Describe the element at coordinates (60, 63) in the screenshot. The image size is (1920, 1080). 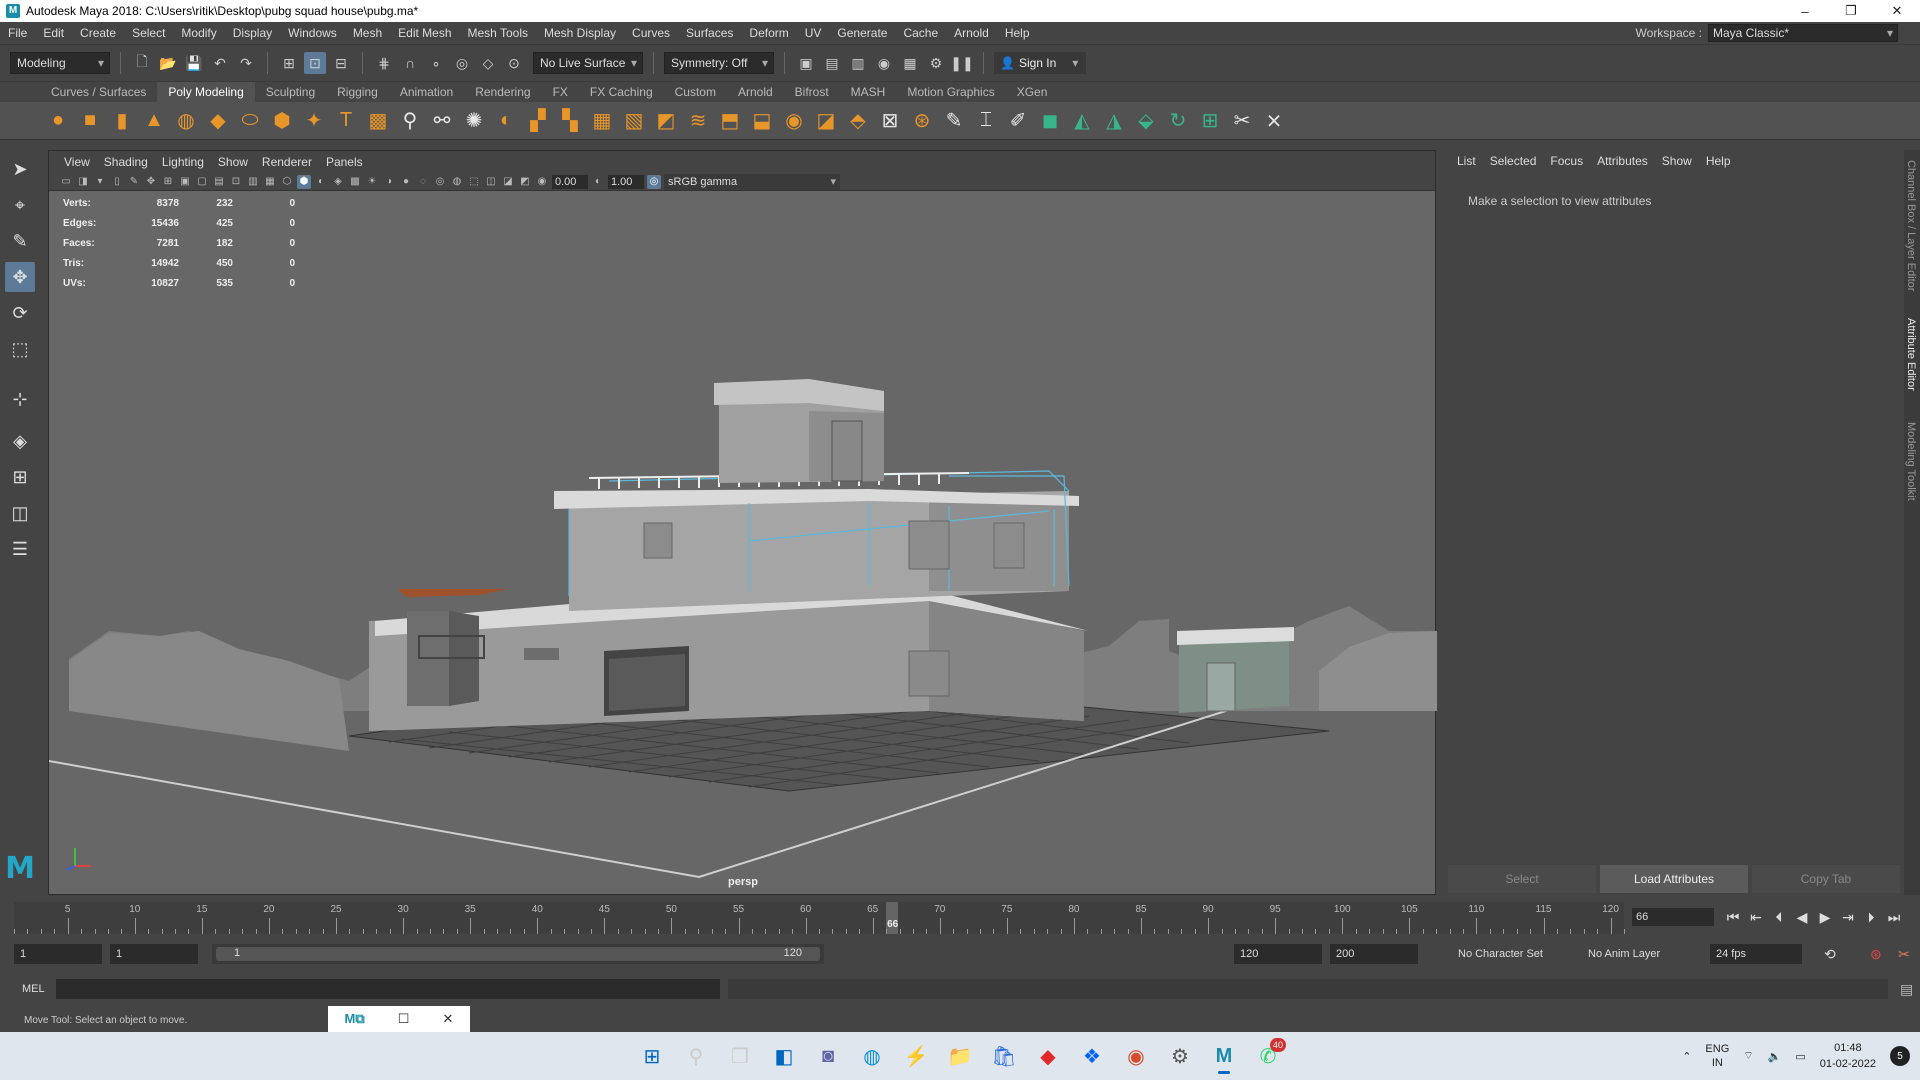
I see `menuset-dropdown: Modeling` at that location.